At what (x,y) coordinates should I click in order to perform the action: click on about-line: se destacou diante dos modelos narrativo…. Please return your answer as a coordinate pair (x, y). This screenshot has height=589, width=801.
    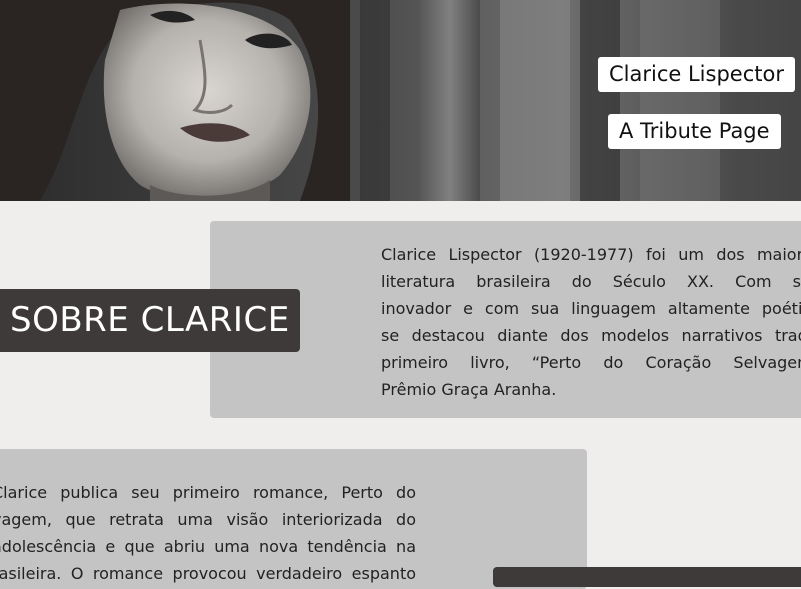
    Looking at the image, I should click on (591, 335).